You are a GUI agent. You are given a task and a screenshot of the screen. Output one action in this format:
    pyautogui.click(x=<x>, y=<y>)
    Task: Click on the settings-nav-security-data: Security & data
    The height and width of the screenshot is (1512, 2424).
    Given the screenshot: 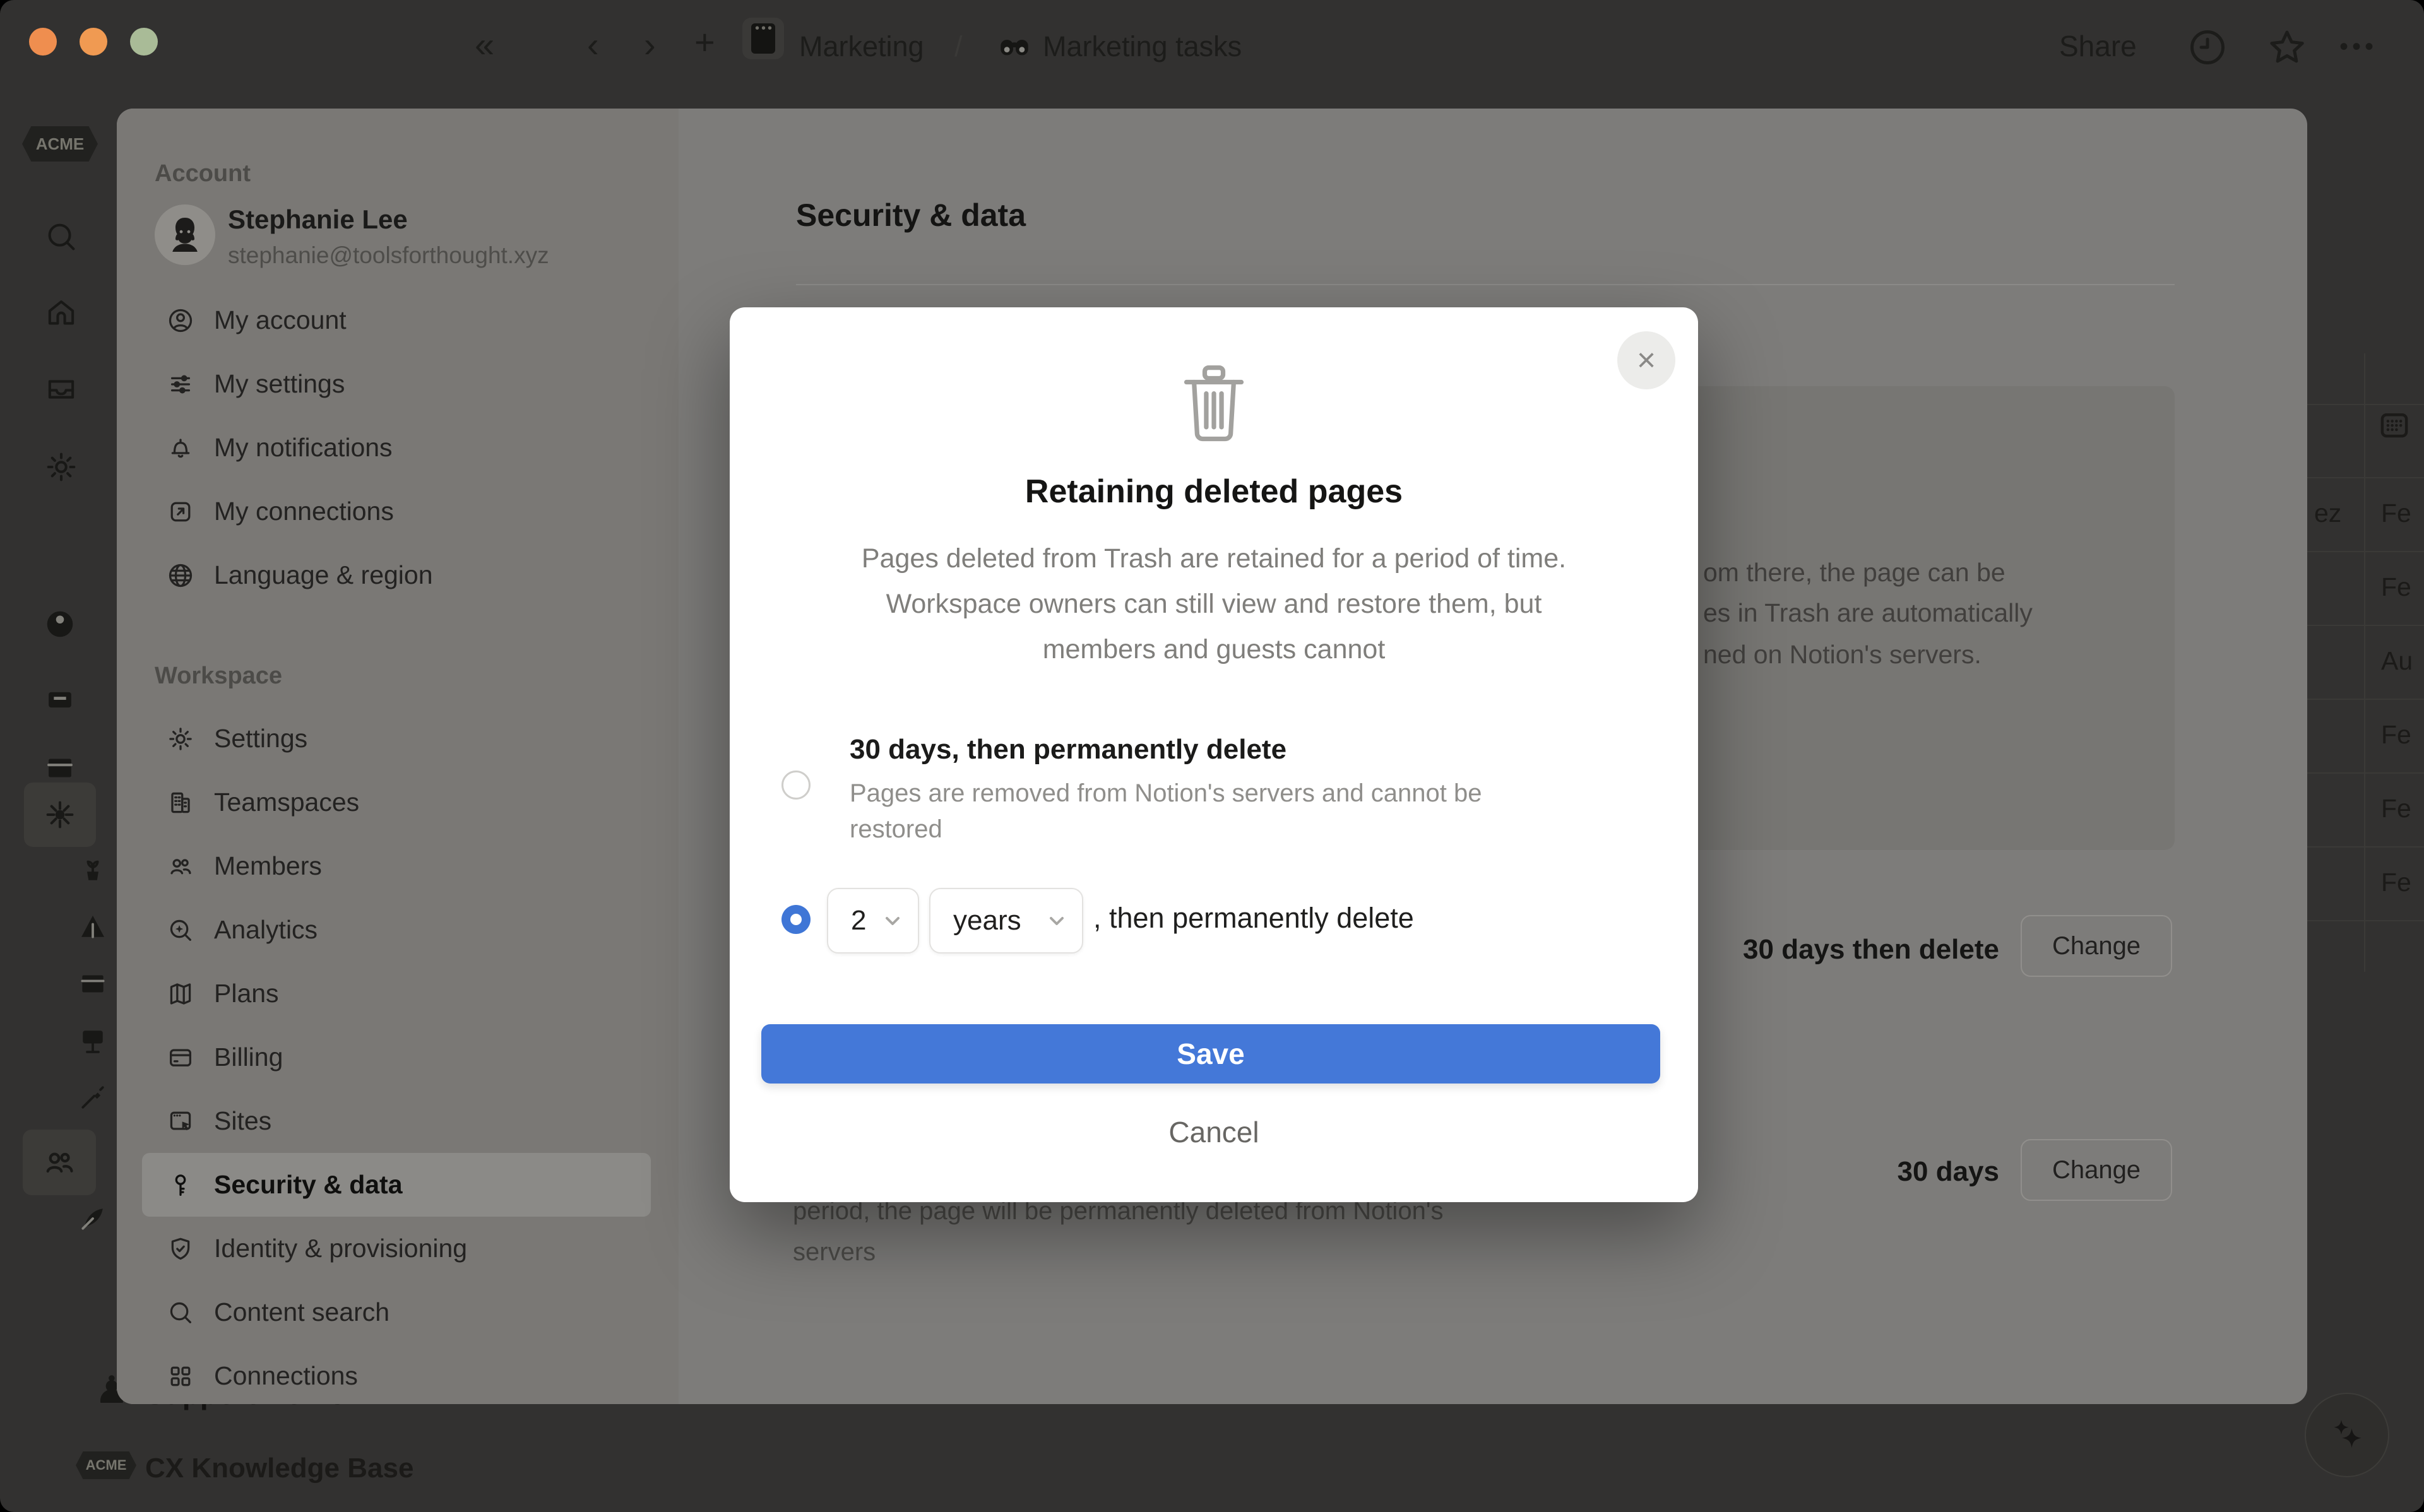 What is the action you would take?
    pyautogui.click(x=396, y=1185)
    